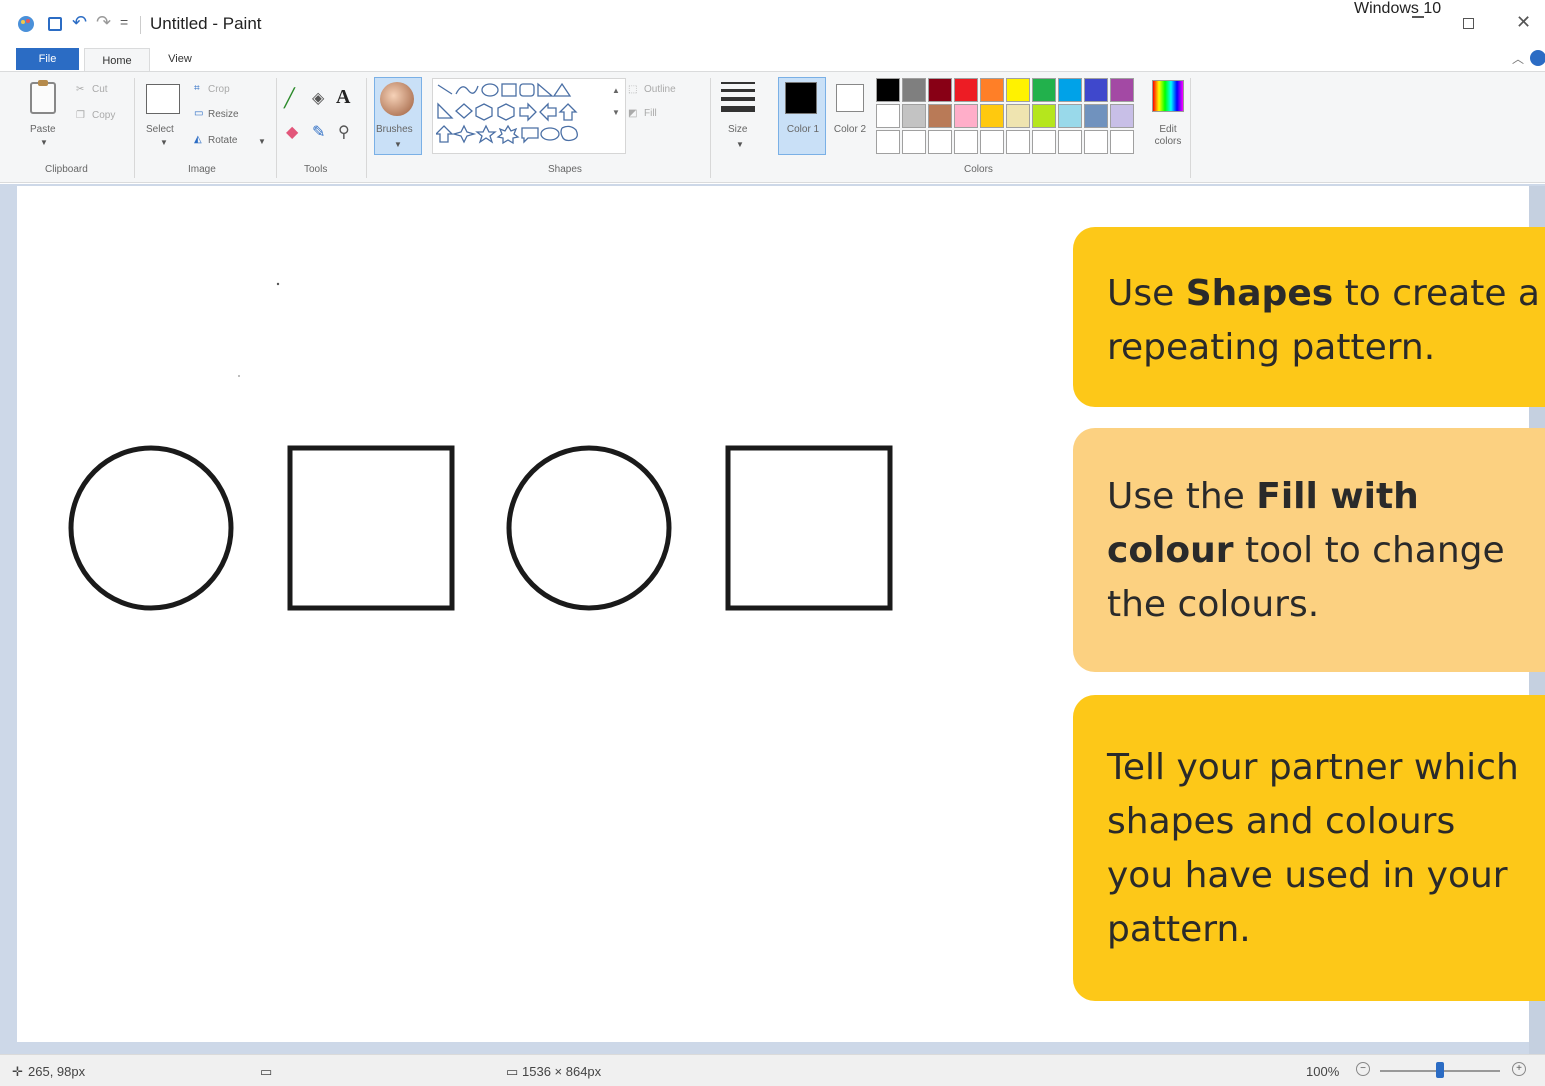  What do you see at coordinates (565, 169) in the screenshot?
I see `shapes-group-label: Shapes` at bounding box center [565, 169].